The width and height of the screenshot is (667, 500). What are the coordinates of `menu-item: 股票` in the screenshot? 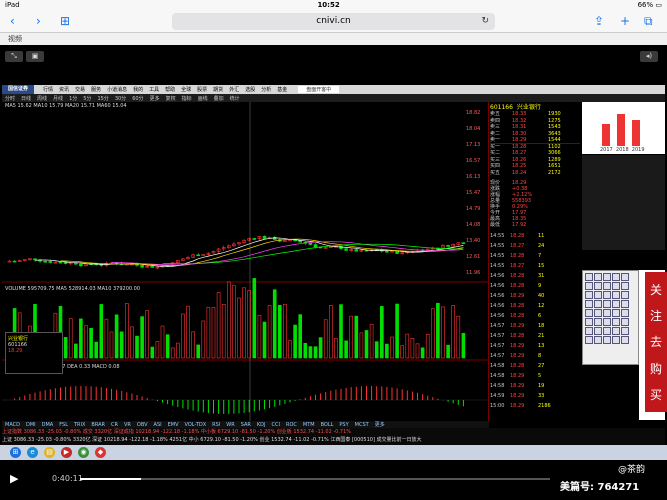 It's located at (202, 89).